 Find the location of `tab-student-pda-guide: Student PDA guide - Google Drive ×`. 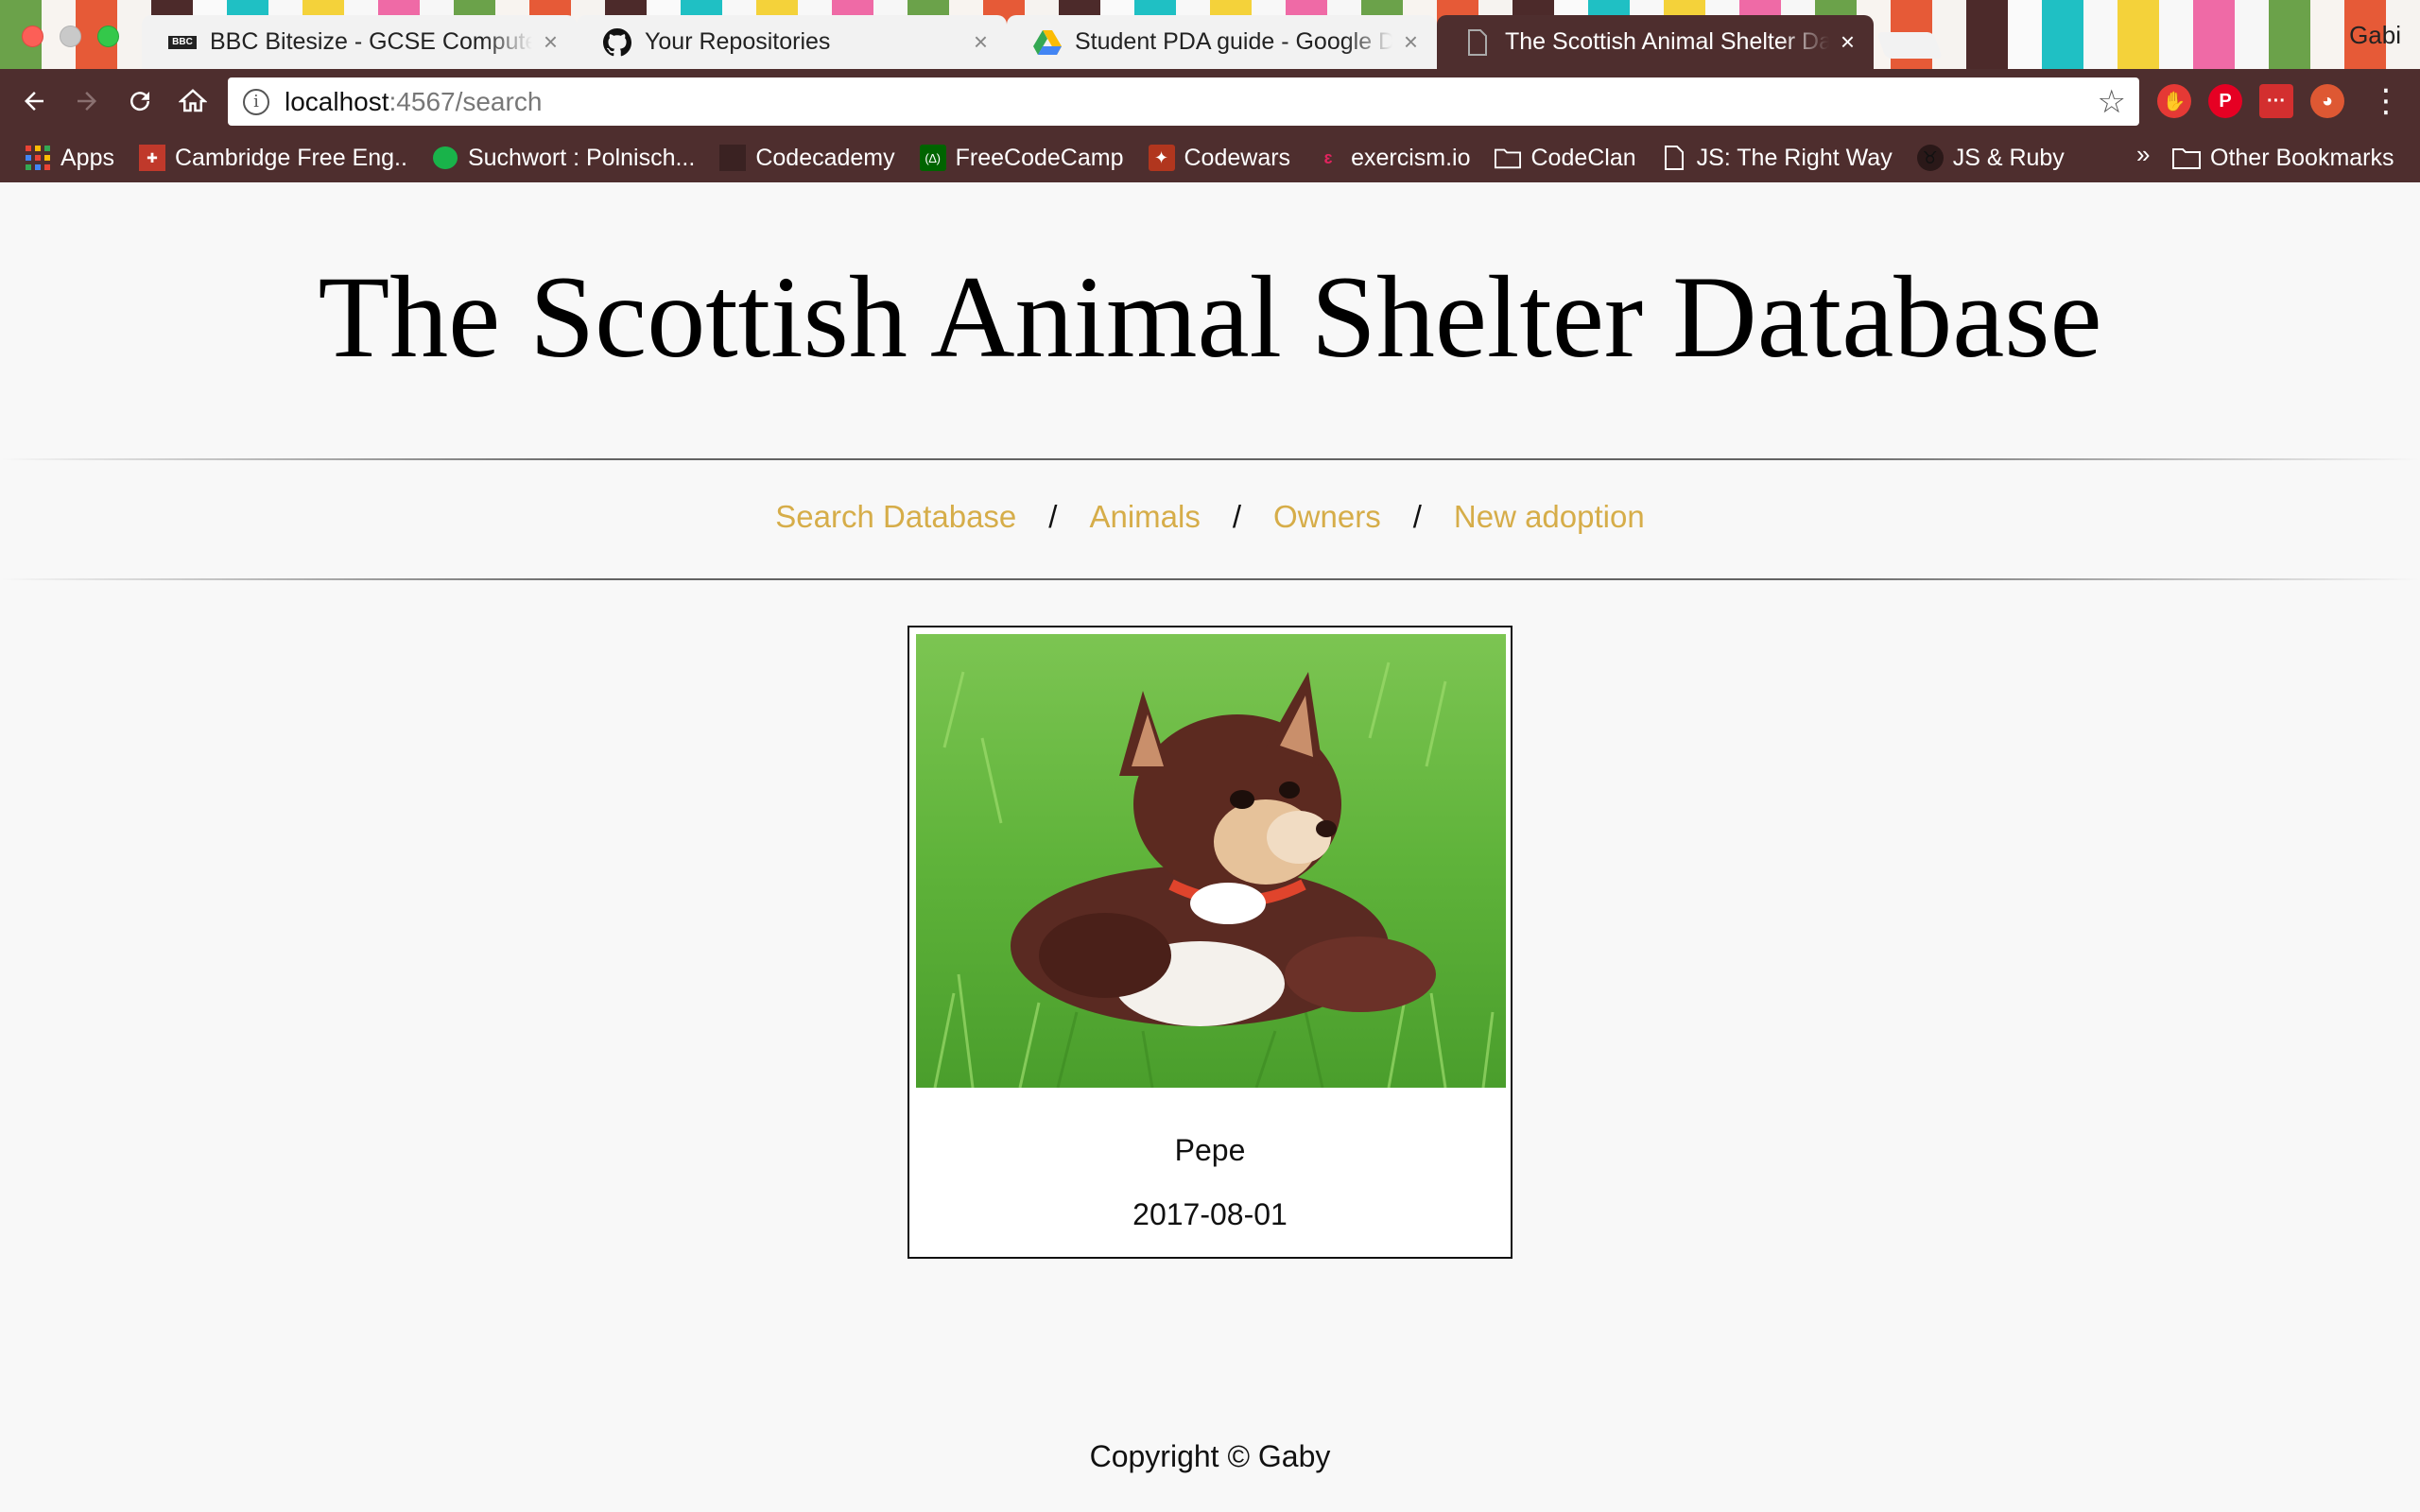

tab-student-pda-guide: Student PDA guide - Google Drive × is located at coordinates (1222, 42).